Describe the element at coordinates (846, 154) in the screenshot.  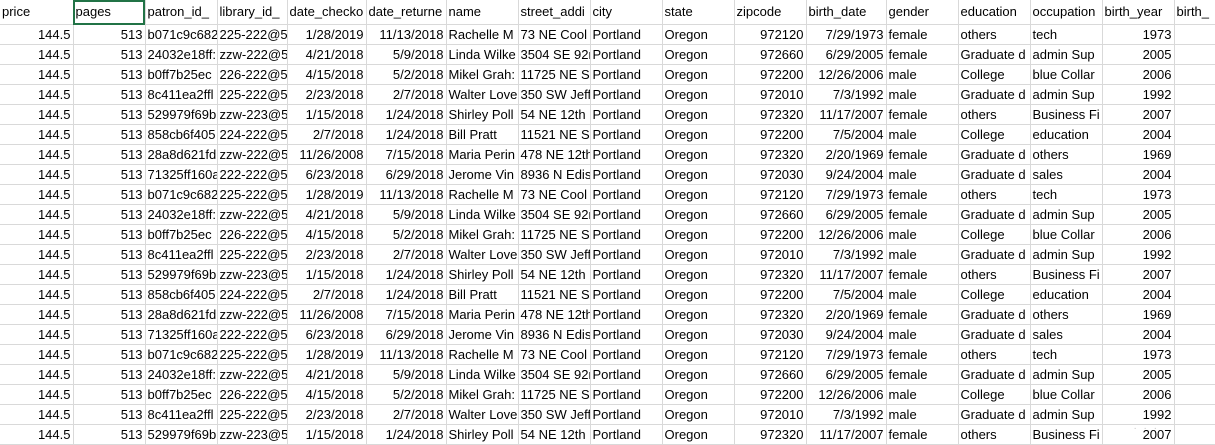
I see `cell-birth-date: 2/20/1969` at that location.